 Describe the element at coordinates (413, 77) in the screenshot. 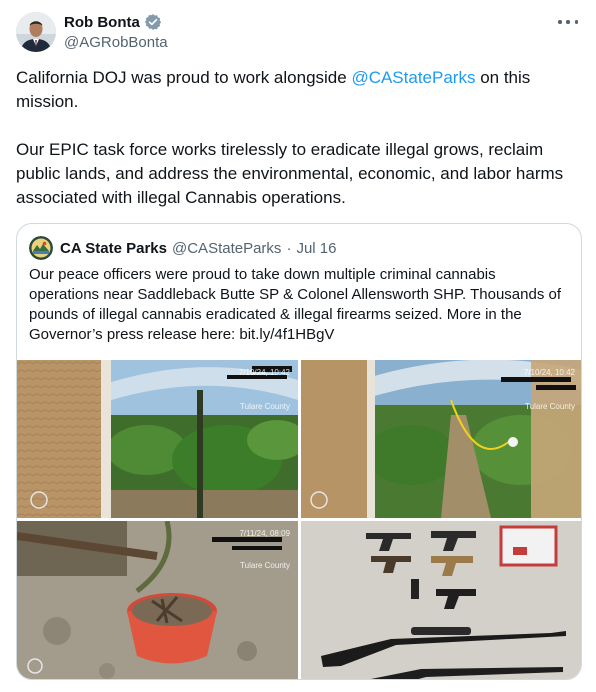

I see `mention-link: @CAStateParks` at that location.